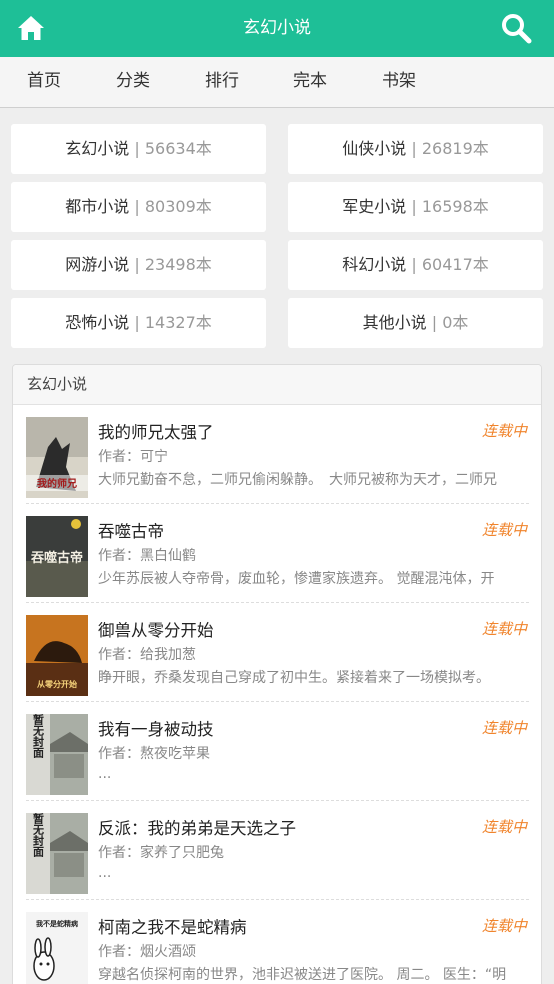 This screenshot has width=554, height=984. What do you see at coordinates (154, 754) in the screenshot?
I see `book-author: 作者：熬夜吃苹果` at bounding box center [154, 754].